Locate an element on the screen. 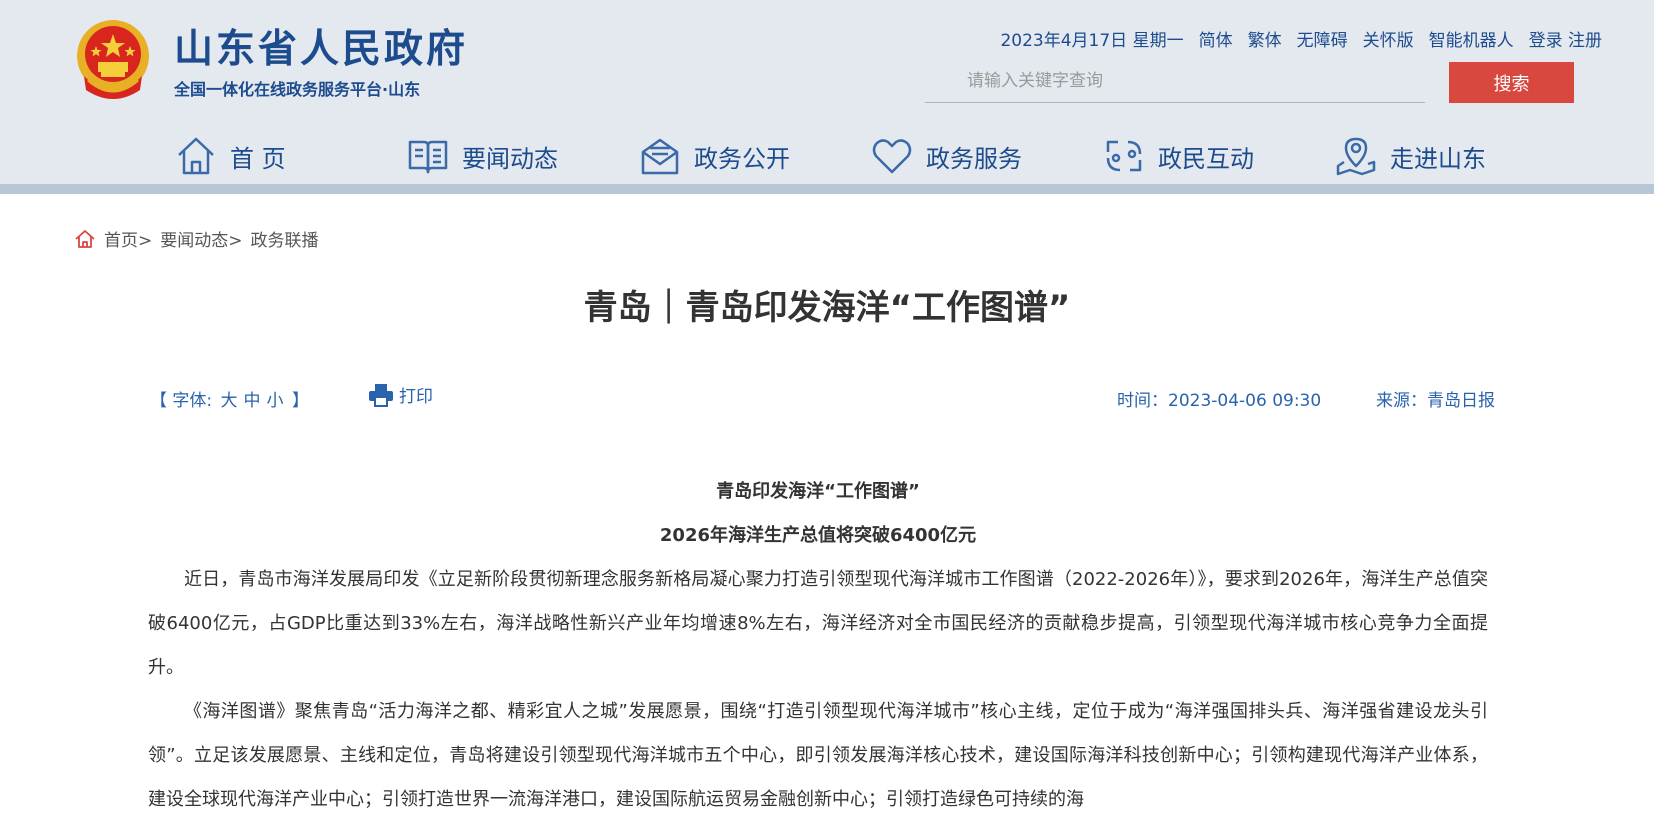 This screenshot has height=822, width=1654. nav-label: 政民互动 is located at coordinates (1206, 158).